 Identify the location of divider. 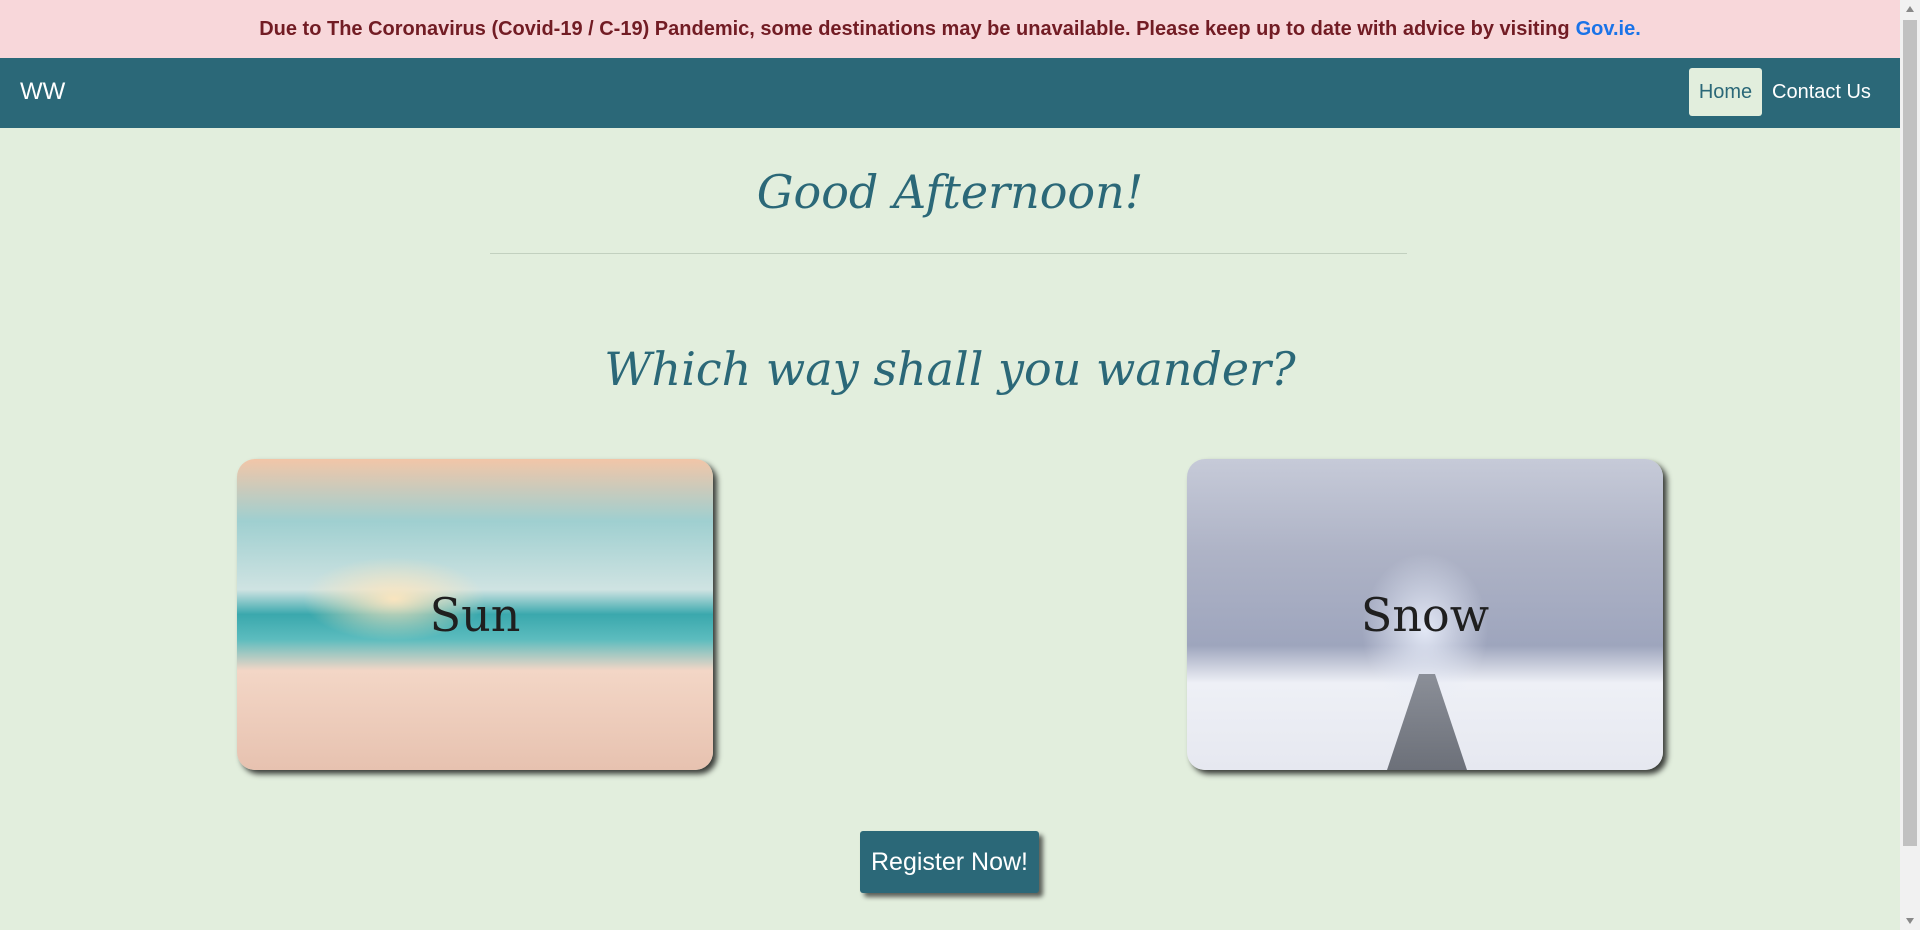
(948, 253).